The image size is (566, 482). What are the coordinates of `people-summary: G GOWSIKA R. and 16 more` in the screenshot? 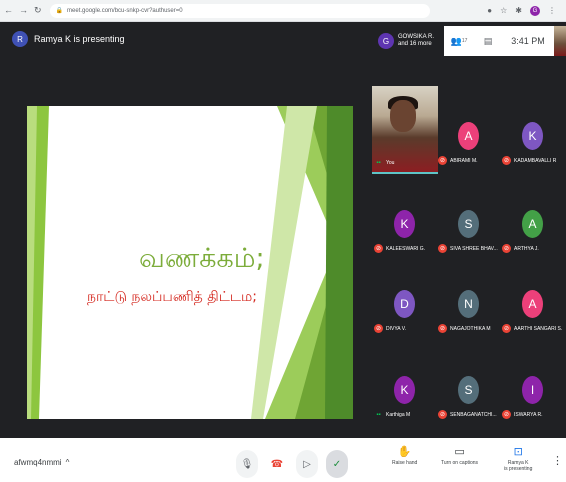 It's located at (411, 41).